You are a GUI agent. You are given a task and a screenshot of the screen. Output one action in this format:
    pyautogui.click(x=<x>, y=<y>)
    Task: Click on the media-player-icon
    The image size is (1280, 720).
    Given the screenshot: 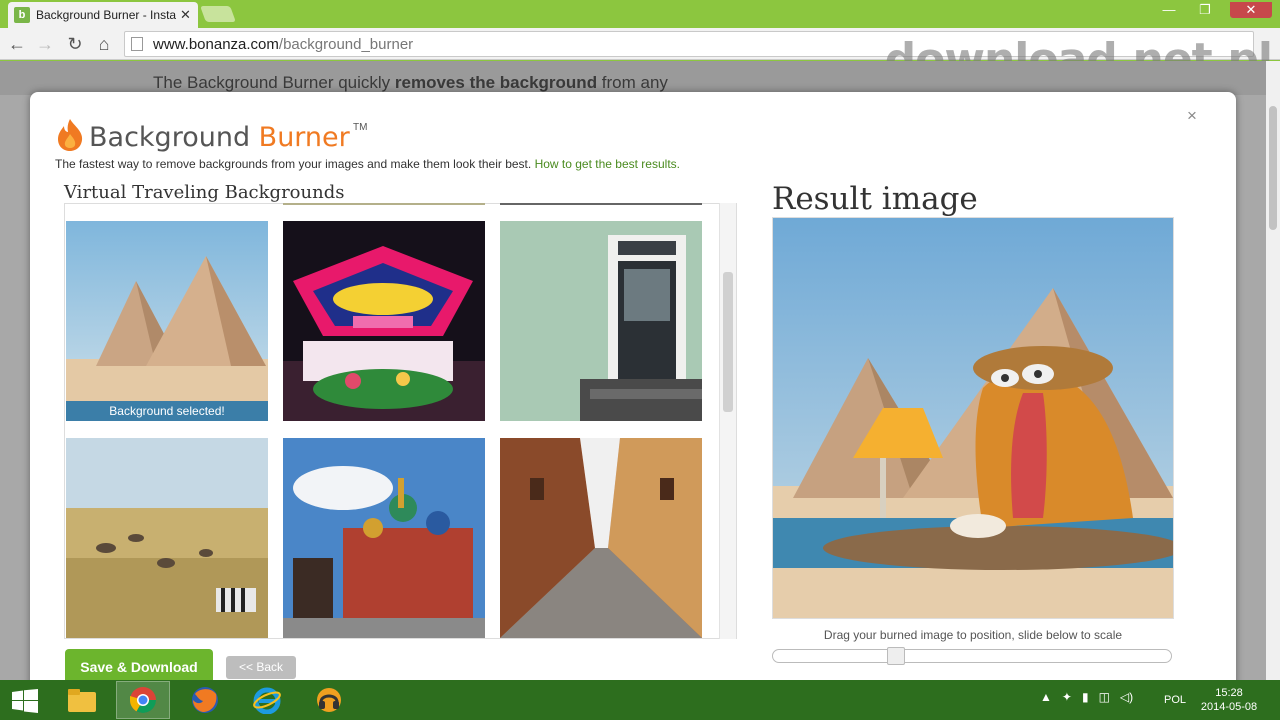 What is the action you would take?
    pyautogui.click(x=329, y=700)
    